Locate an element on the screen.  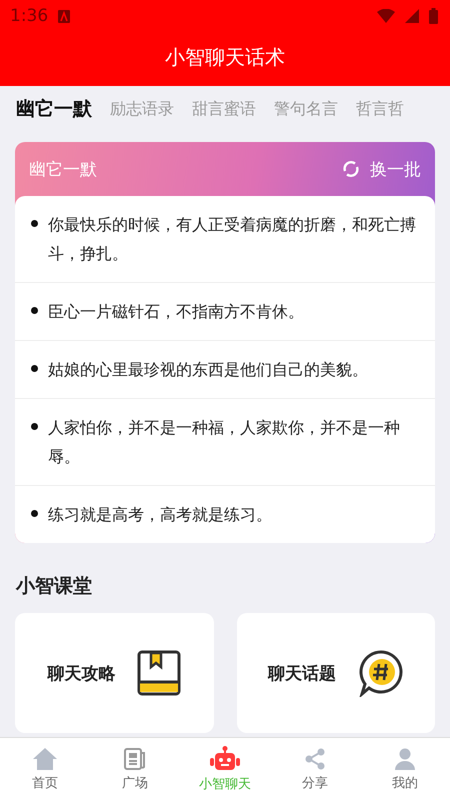
category-tab: 幽它一默 is located at coordinates (54, 109).